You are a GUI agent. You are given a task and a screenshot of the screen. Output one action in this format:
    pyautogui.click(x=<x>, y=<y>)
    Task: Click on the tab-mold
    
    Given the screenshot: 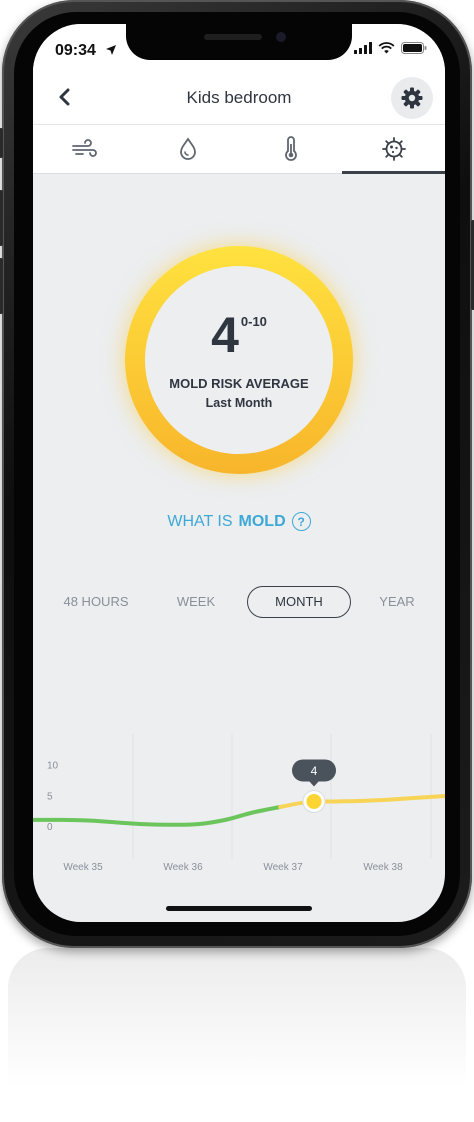 What is the action you would take?
    pyautogui.click(x=393, y=149)
    